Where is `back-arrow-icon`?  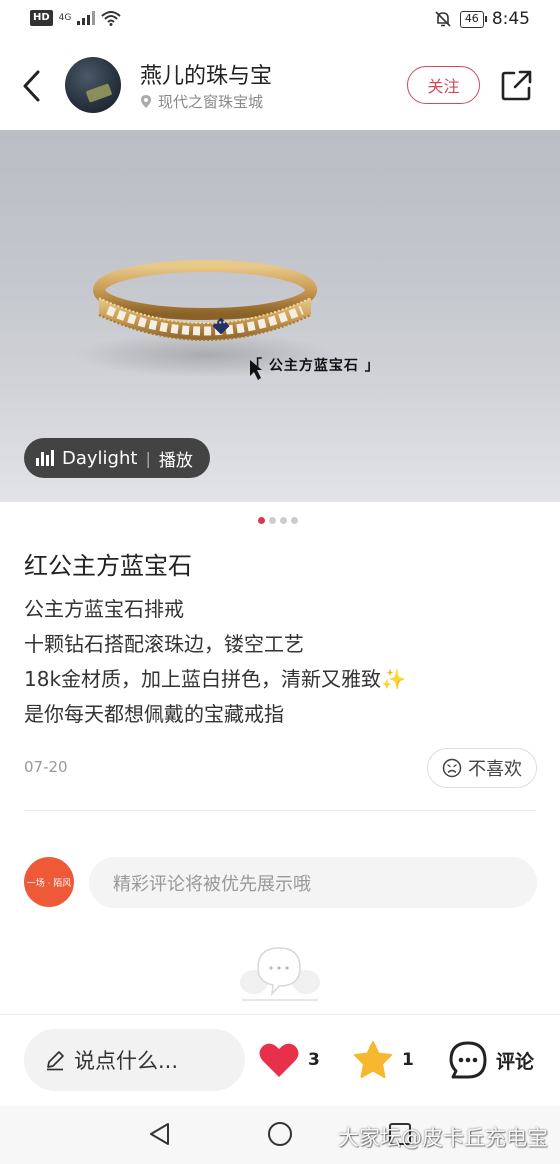
back-arrow-icon is located at coordinates (33, 86).